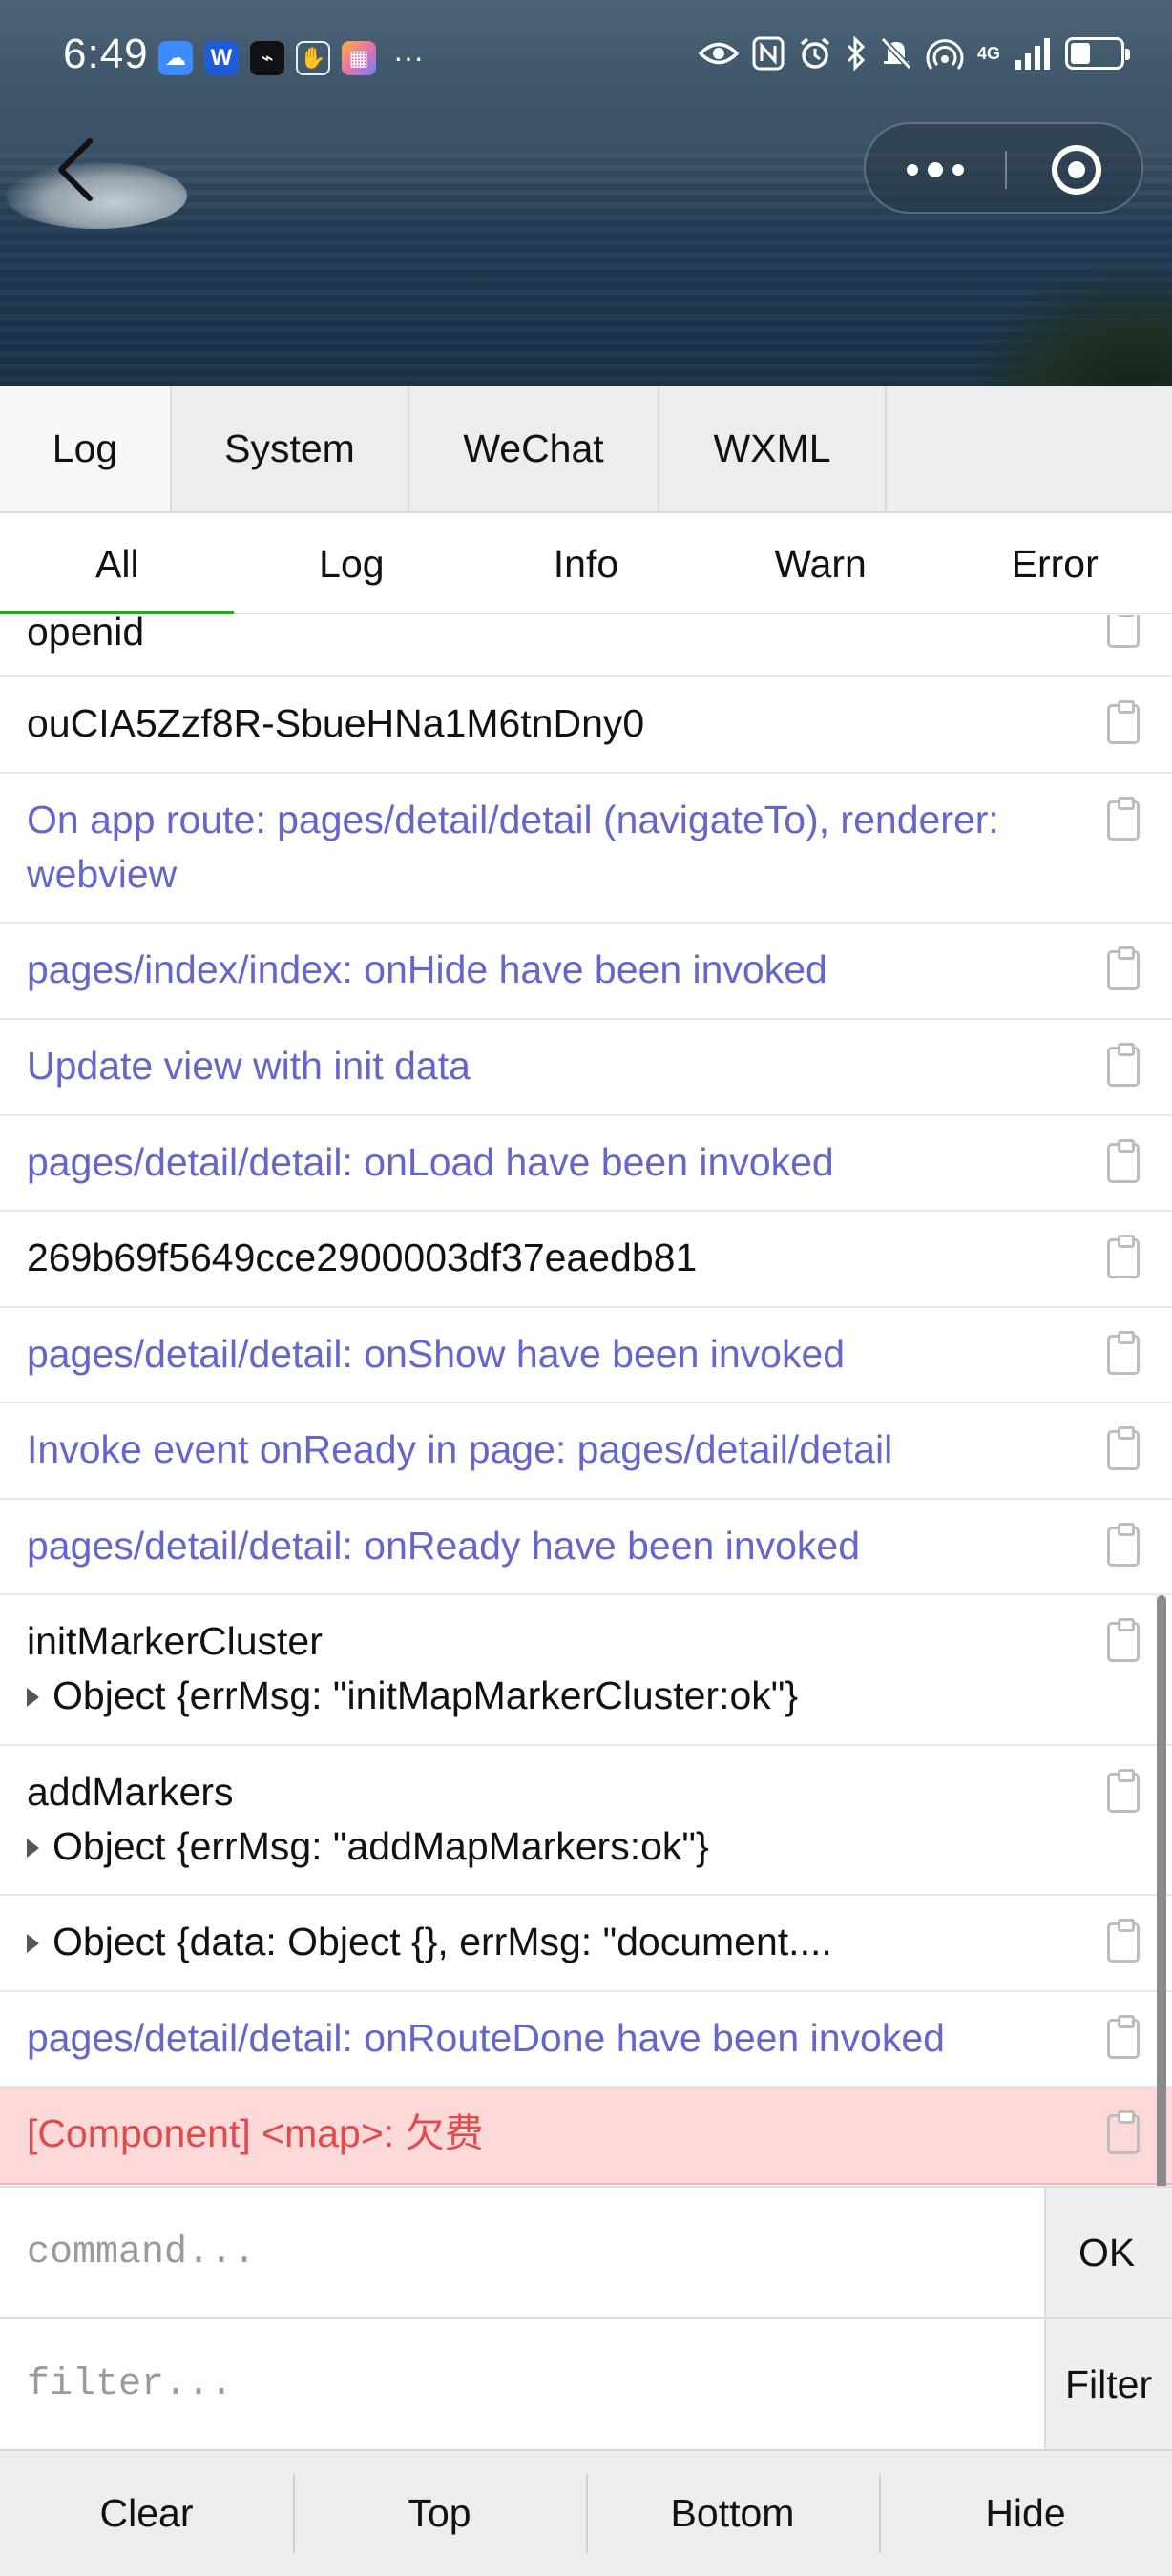 This screenshot has height=2576, width=1172. Describe the element at coordinates (117, 564) in the screenshot. I see `subtab-all: All` at that location.